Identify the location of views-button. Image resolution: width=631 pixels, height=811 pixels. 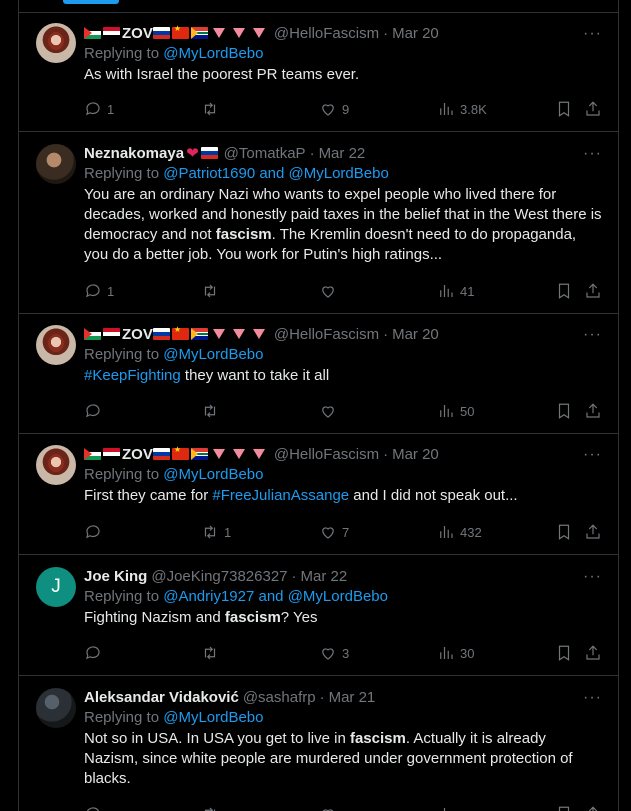
(446, 808).